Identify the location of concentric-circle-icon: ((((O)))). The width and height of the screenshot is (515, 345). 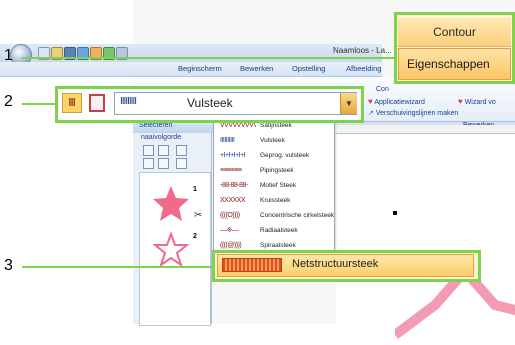
(230, 215).